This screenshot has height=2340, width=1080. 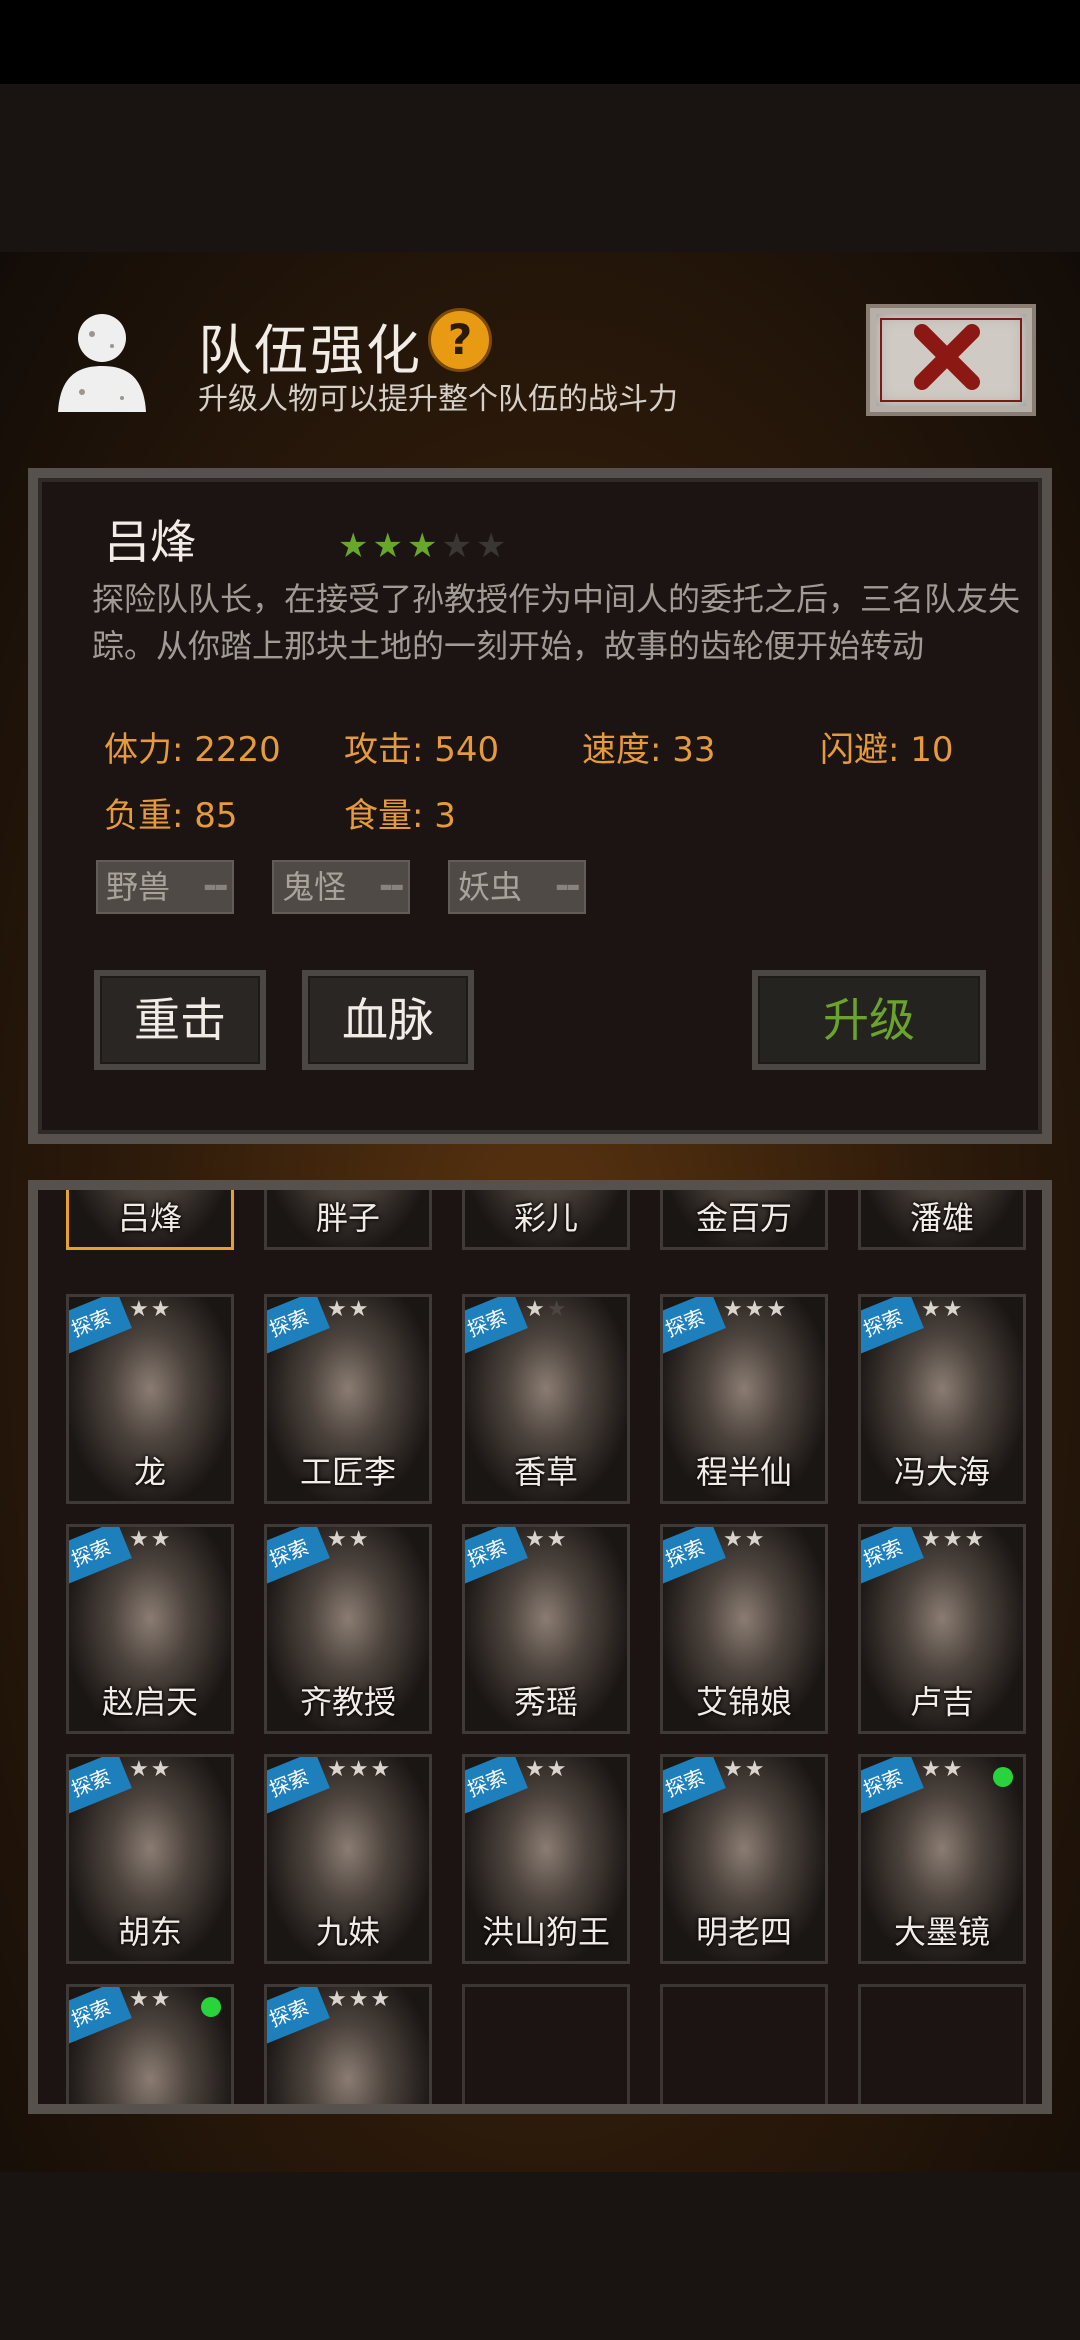 I want to click on bloodline-button: 血脉, so click(x=388, y=1020).